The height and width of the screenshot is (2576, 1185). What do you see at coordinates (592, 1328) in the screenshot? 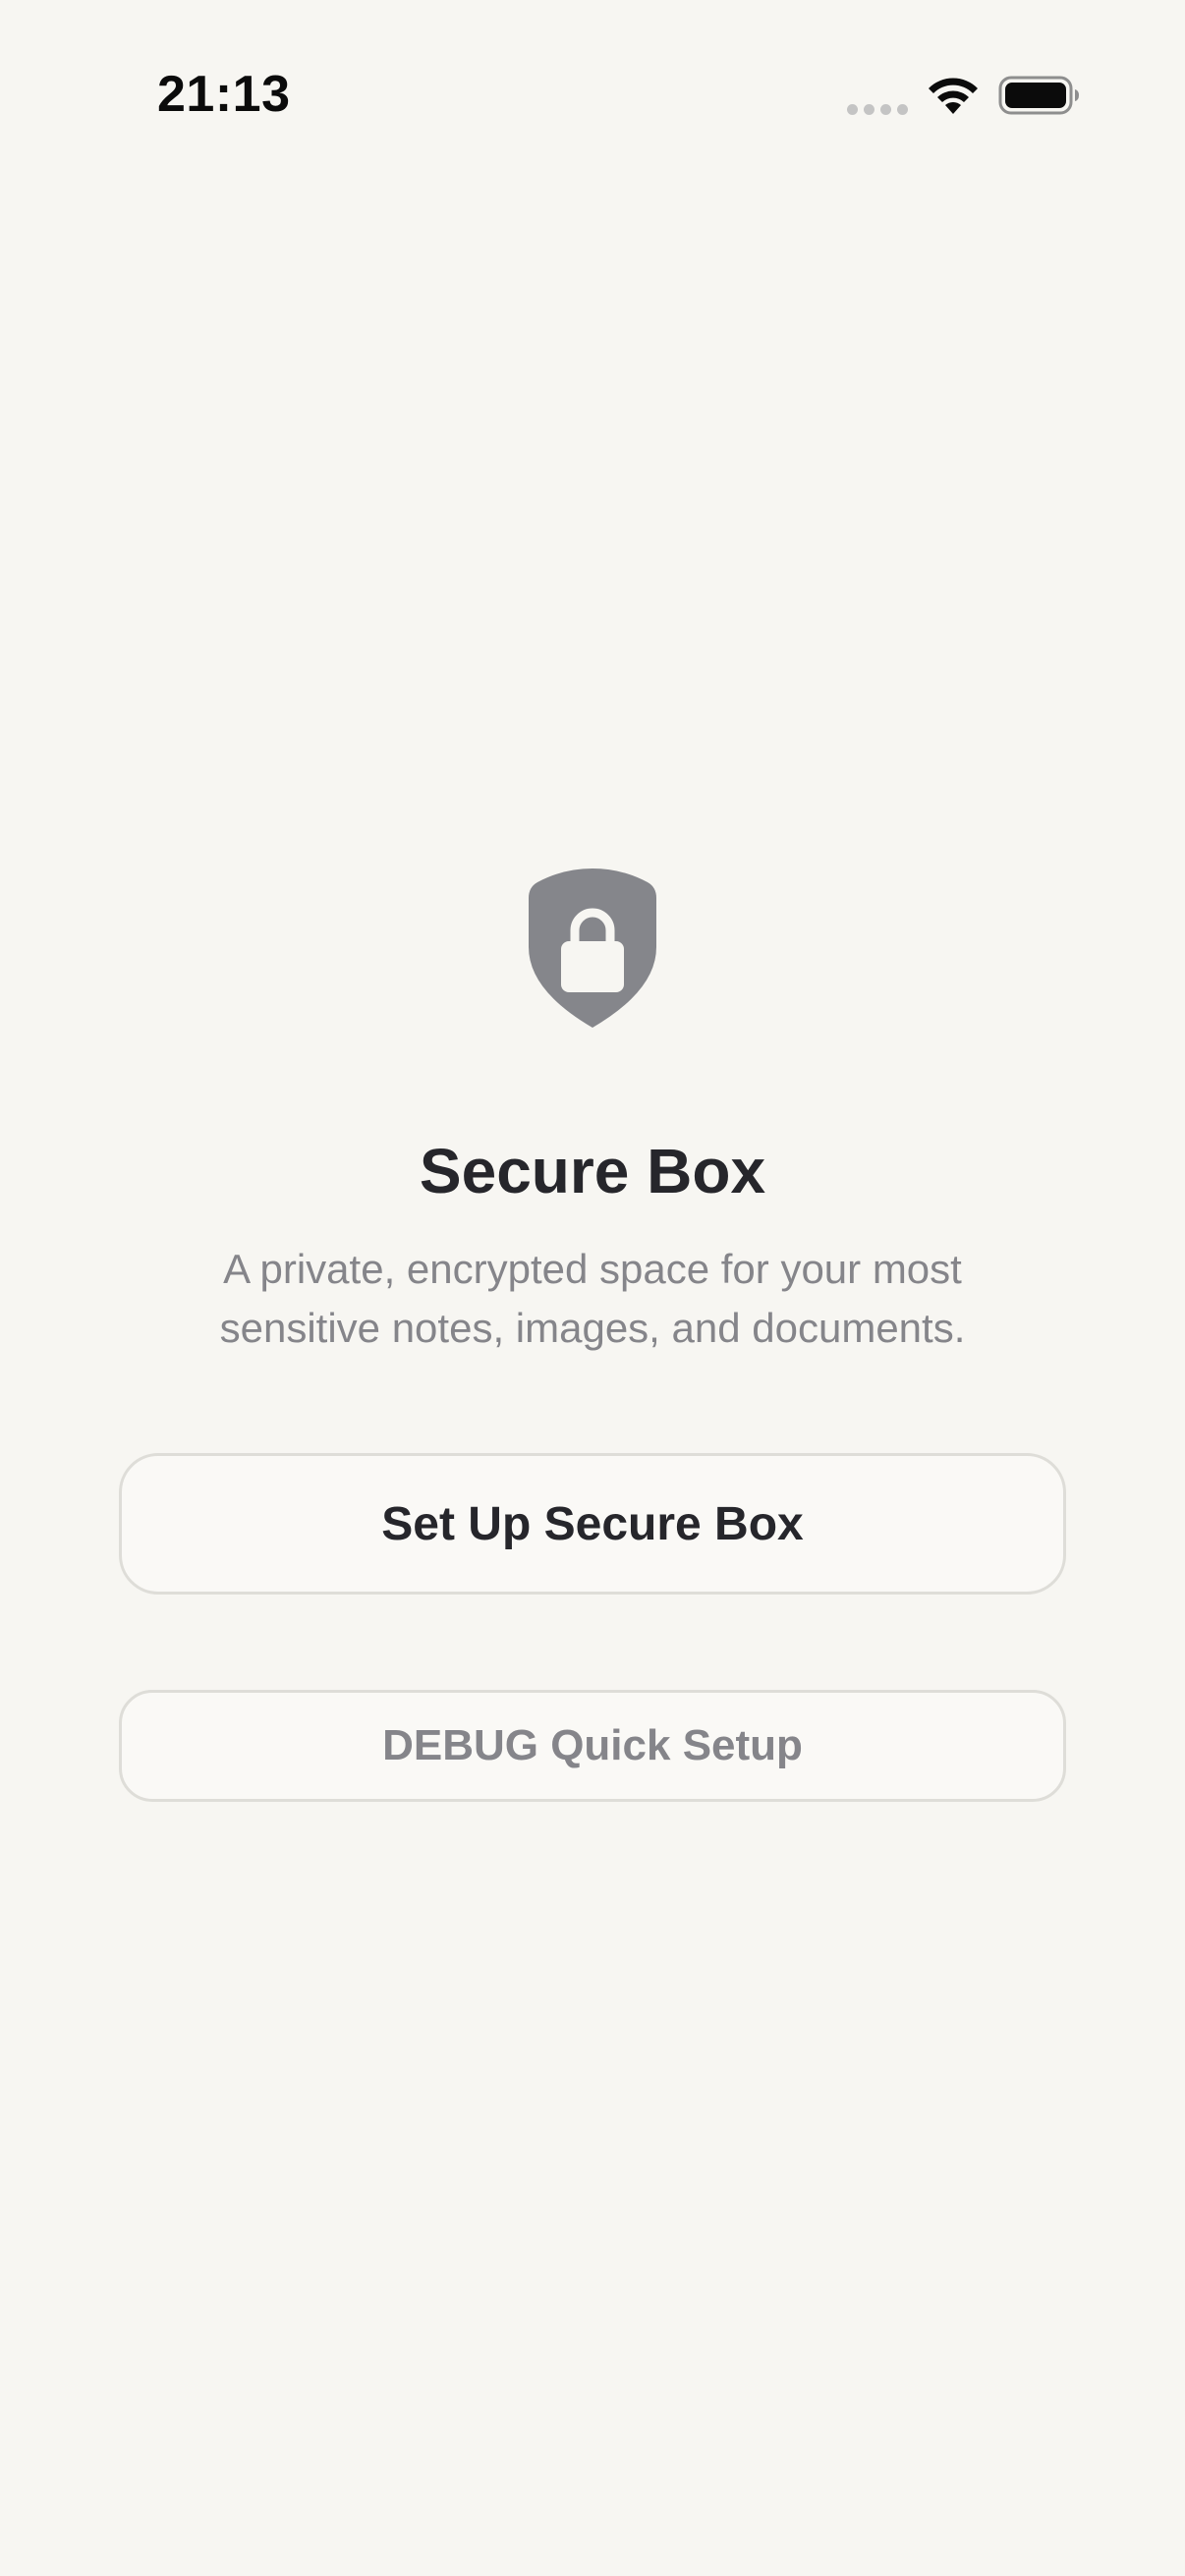
I see `subtitle-line: sensitive notes, images, and documents.` at bounding box center [592, 1328].